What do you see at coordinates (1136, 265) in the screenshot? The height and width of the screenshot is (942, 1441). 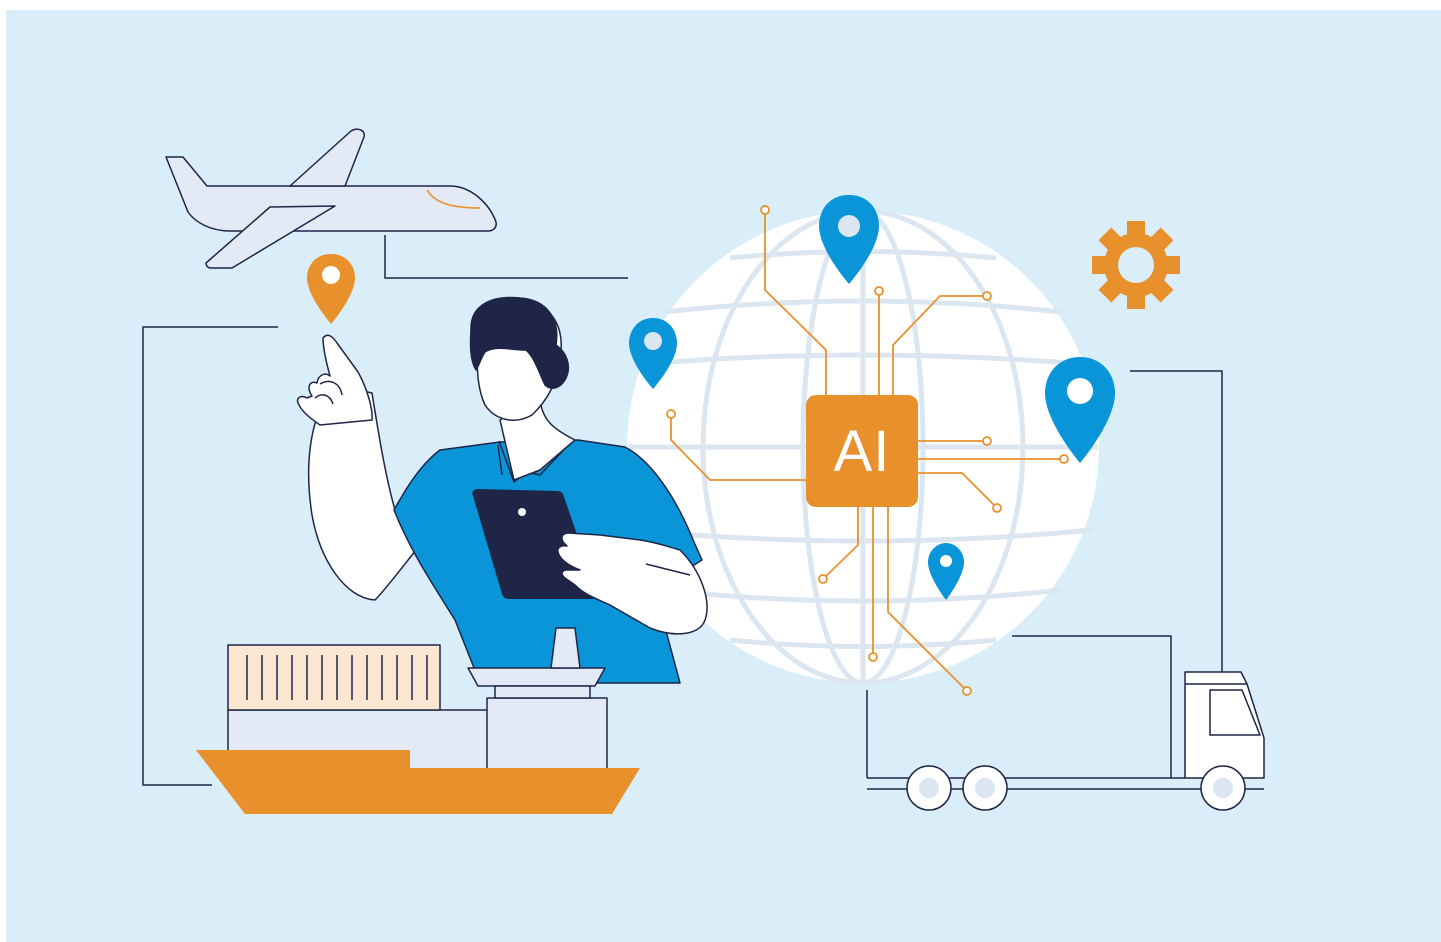 I see `gear-icon` at bounding box center [1136, 265].